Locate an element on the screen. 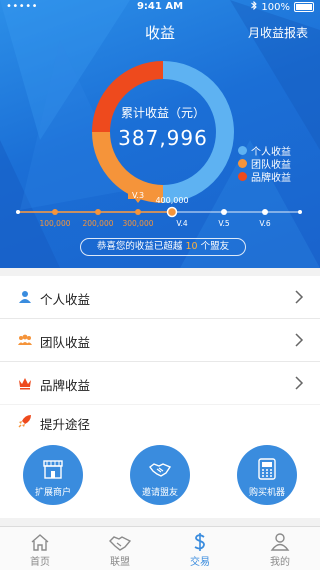 This screenshot has width=320, height=570. monthly-report-link: 月收益报表 is located at coordinates (278, 32).